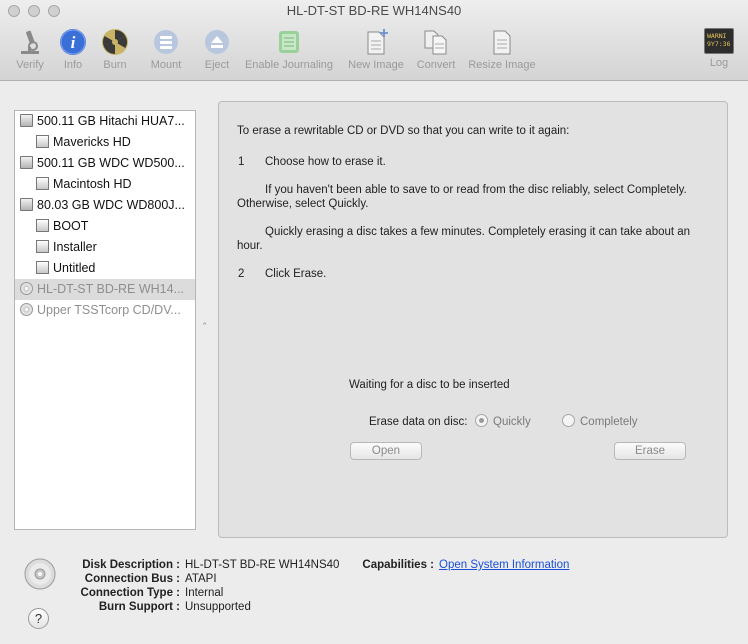  I want to click on info-label: Info, so click(73, 65).